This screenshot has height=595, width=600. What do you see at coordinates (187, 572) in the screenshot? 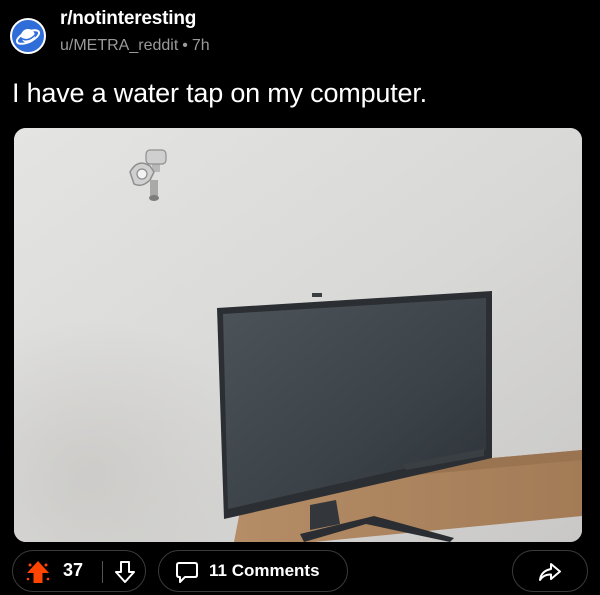
I see `comment-bubble-icon` at bounding box center [187, 572].